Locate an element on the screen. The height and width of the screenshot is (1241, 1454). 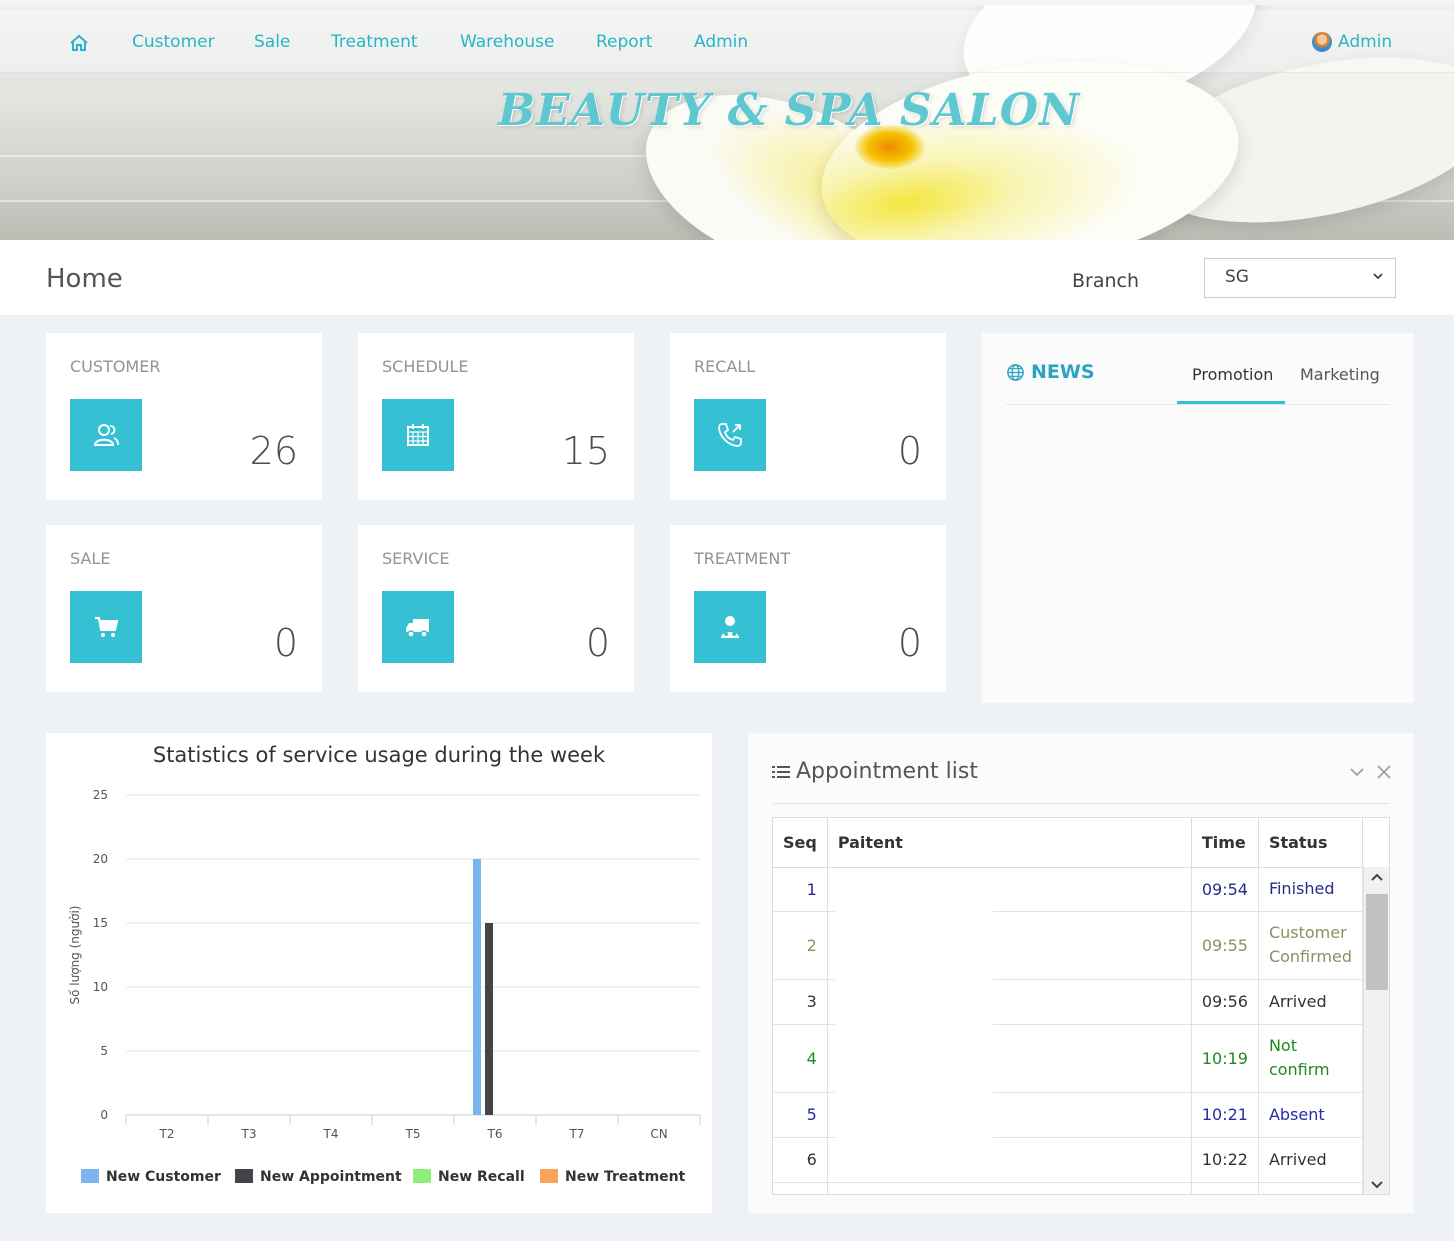
x-tick-label: T5 is located at coordinates (413, 1134).